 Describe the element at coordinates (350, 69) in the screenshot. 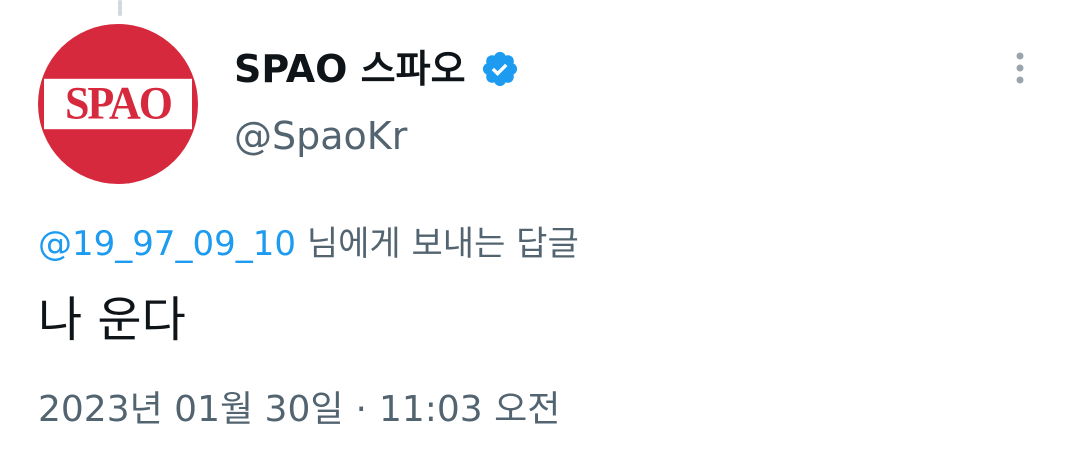

I see `display-name: SPAO 스파오` at that location.